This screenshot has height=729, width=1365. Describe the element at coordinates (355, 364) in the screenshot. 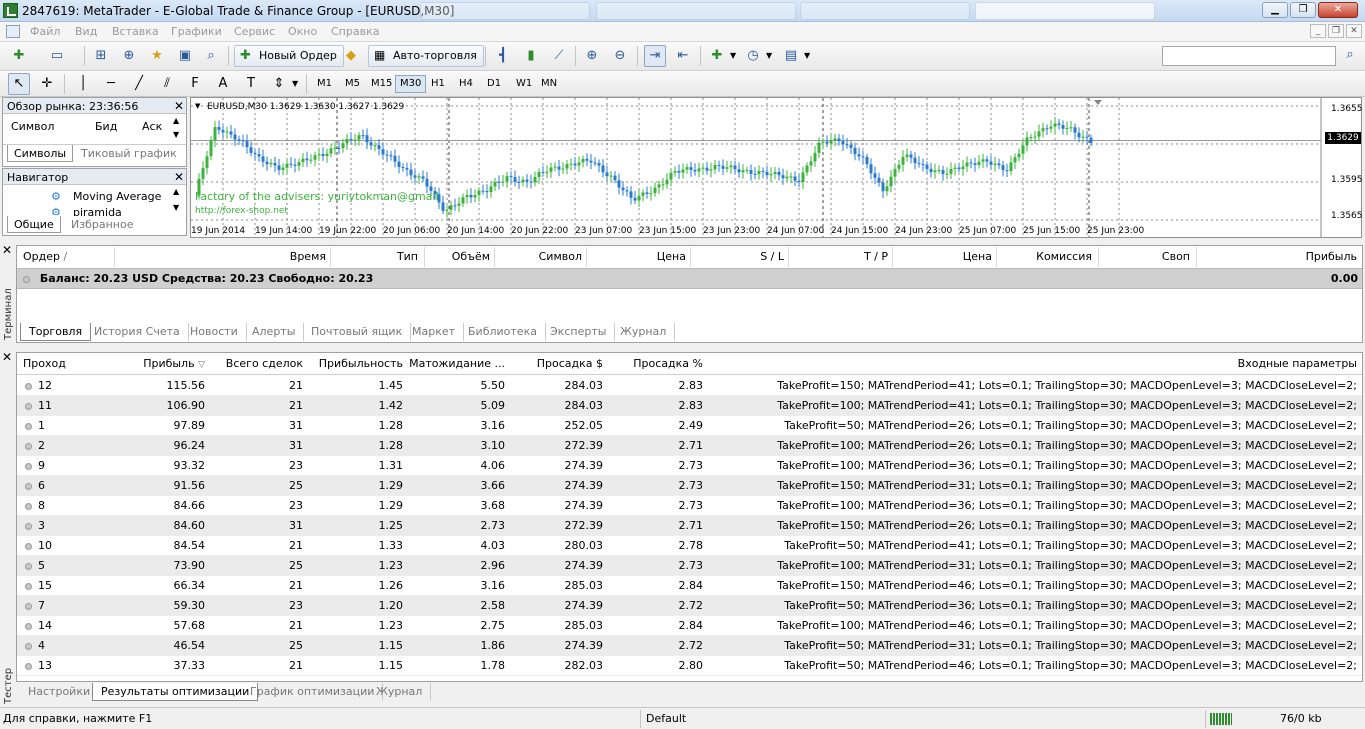

I see `column-profit-factor: Прибыльность` at that location.